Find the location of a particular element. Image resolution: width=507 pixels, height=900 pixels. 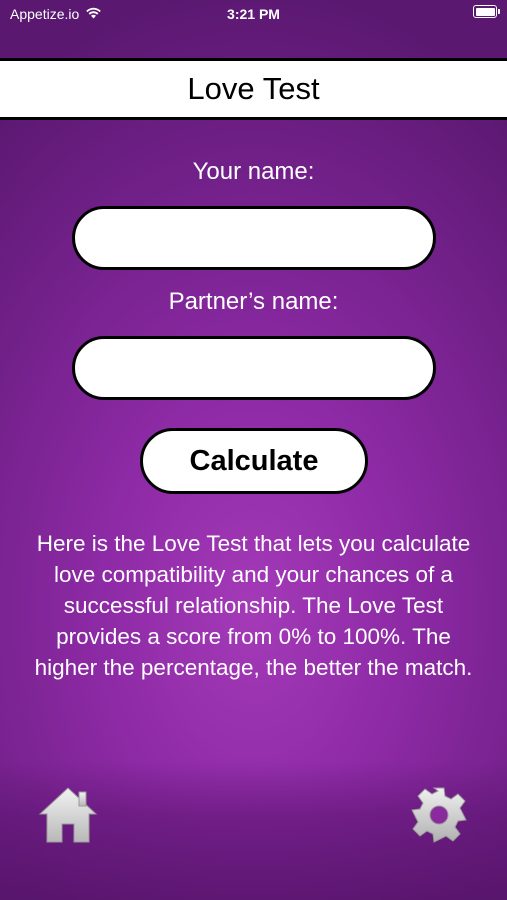

status-right is located at coordinates (486, 11).